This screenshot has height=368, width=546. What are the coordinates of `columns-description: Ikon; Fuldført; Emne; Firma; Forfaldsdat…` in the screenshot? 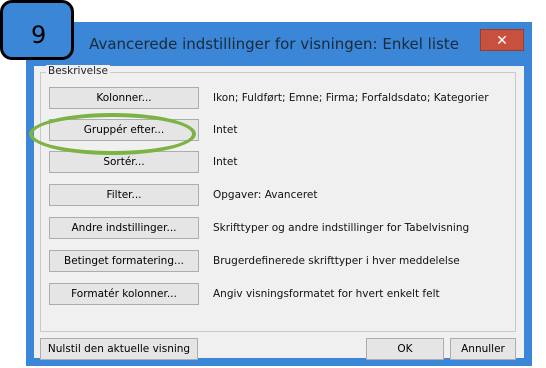 It's located at (351, 98).